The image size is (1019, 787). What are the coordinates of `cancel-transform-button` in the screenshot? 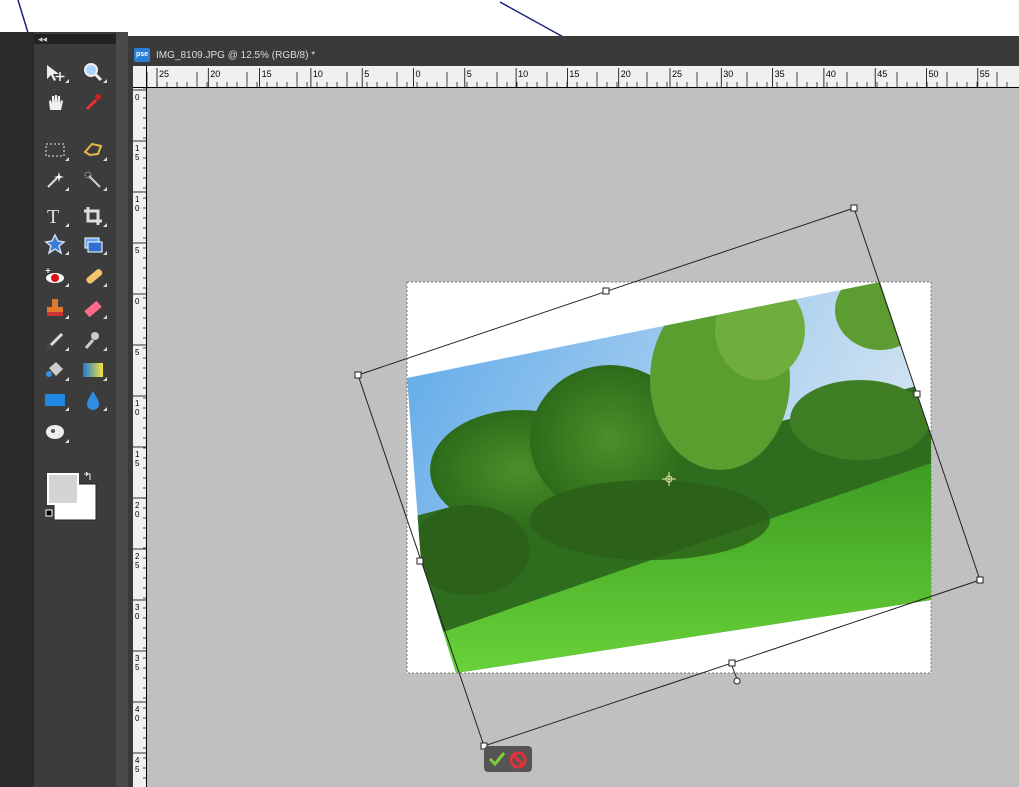 It's located at (518, 760).